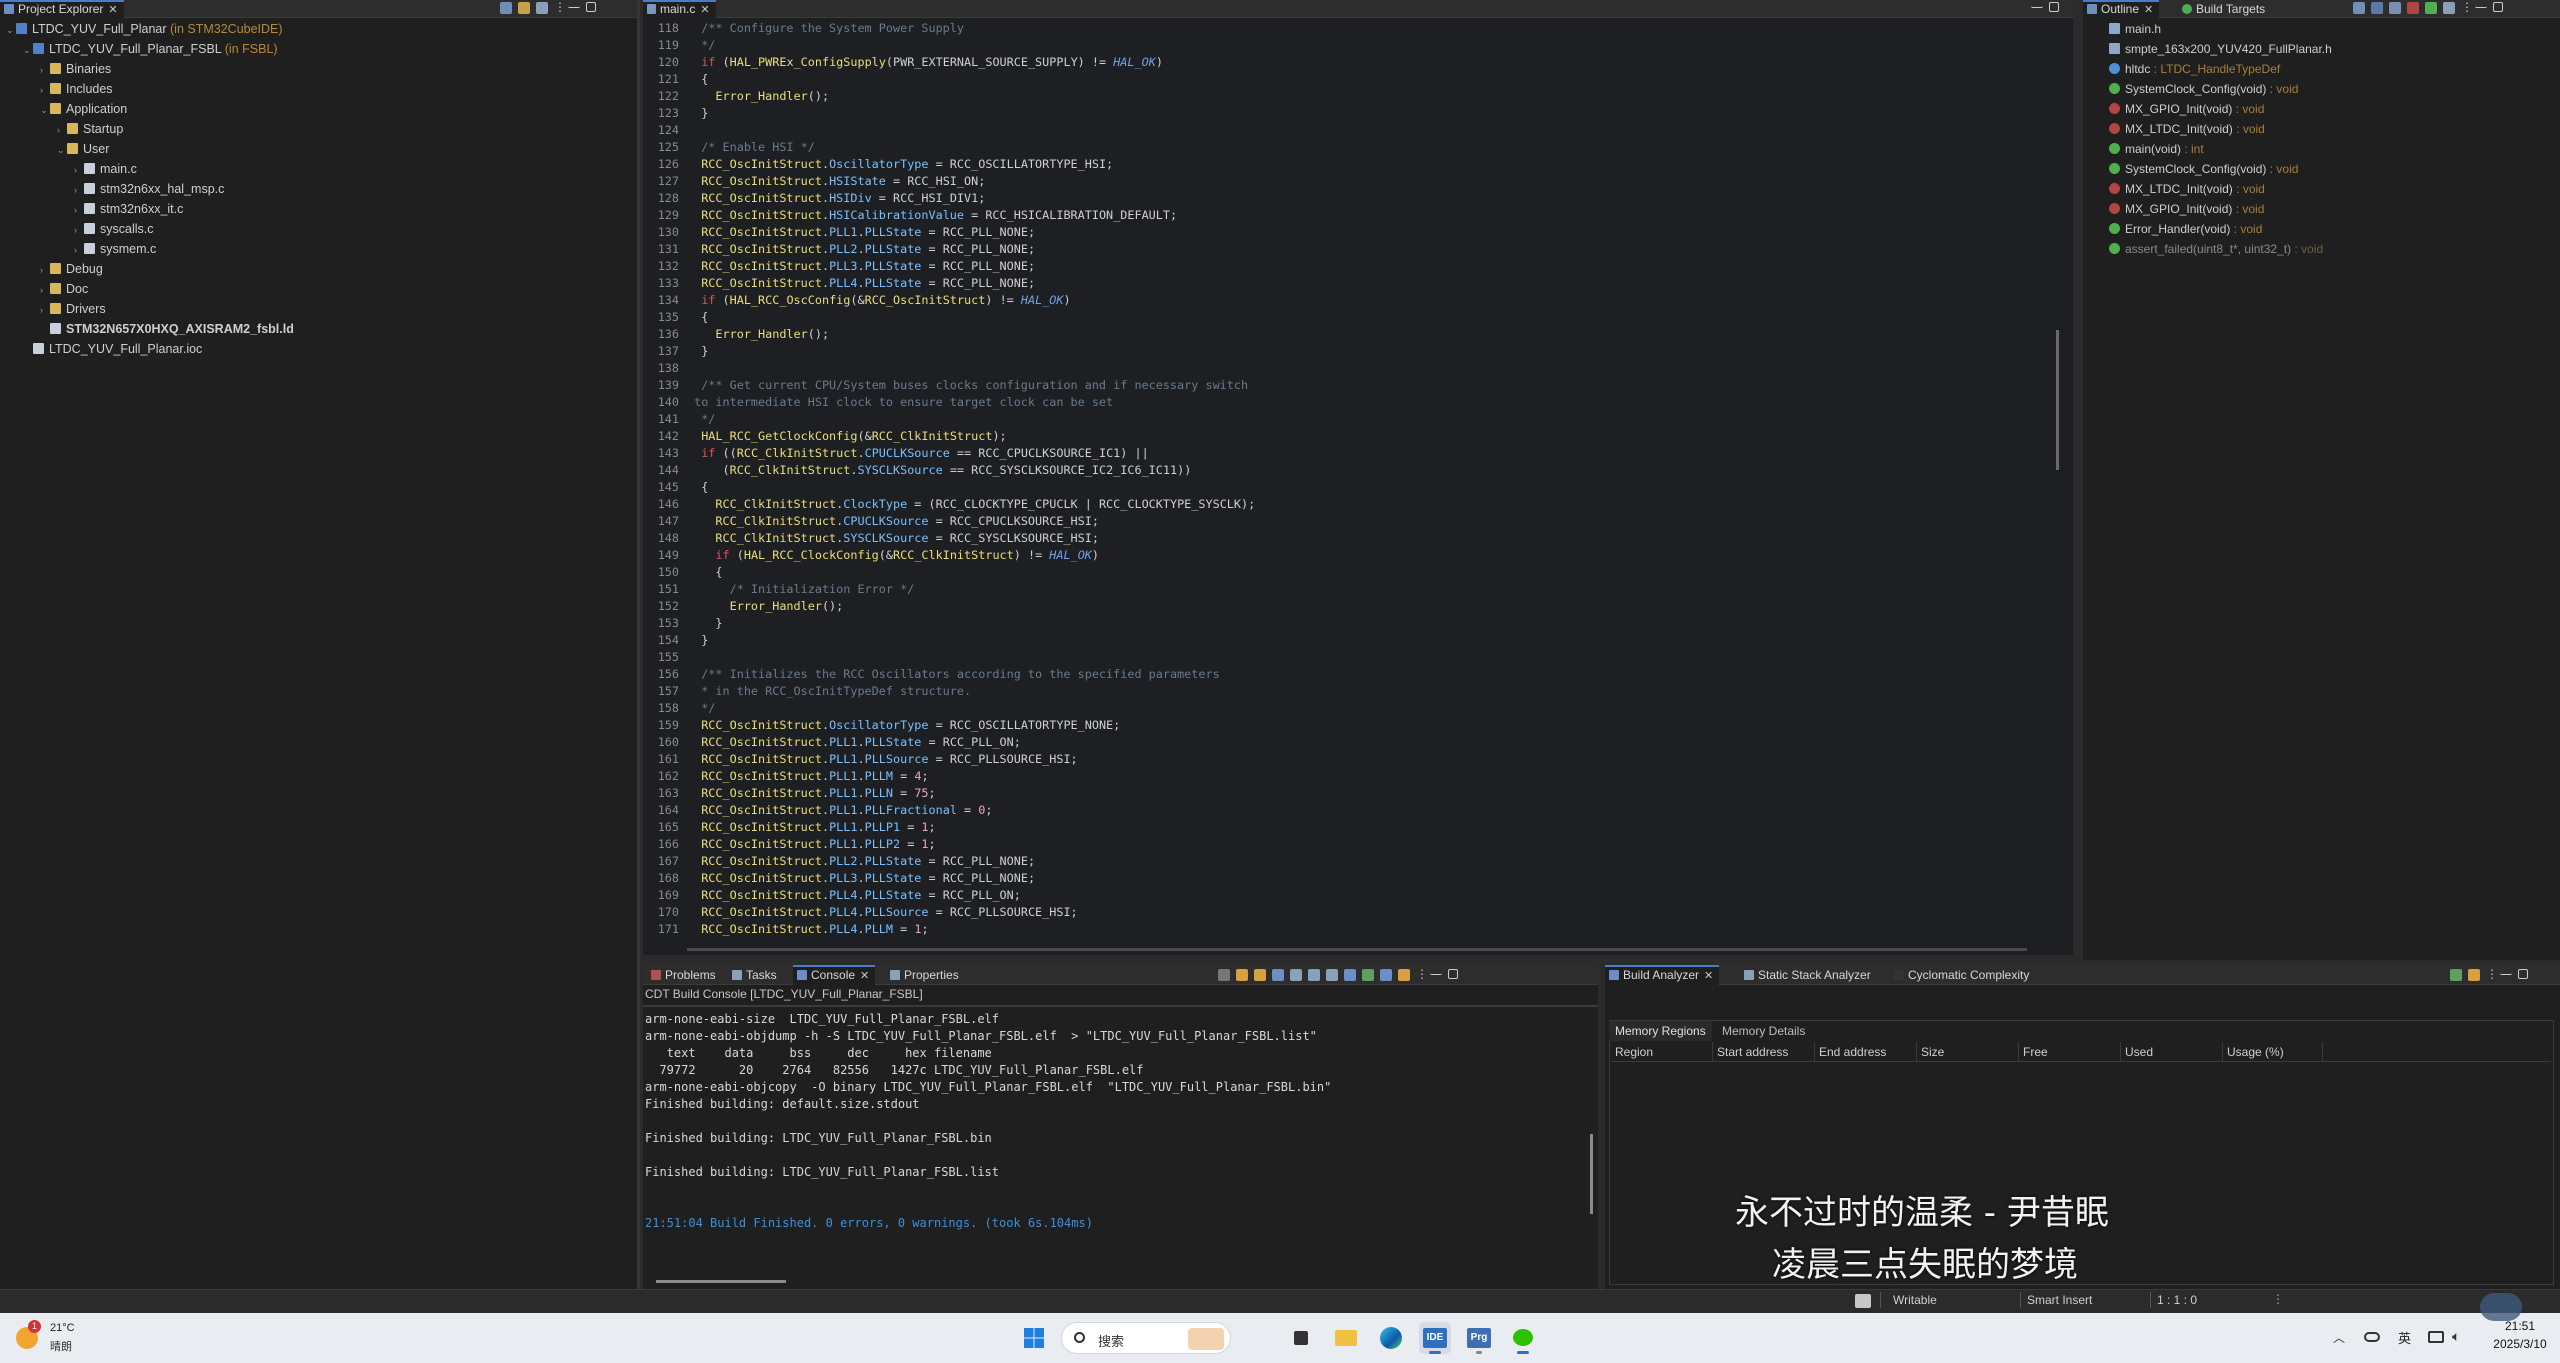 The height and width of the screenshot is (1363, 2560). Describe the element at coordinates (64, 289) in the screenshot. I see `tree-item: › Doc` at that location.